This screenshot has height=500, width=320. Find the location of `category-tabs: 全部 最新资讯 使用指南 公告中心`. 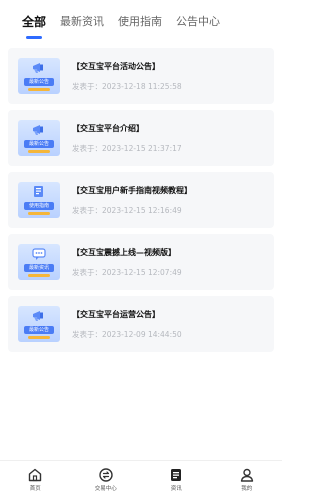

category-tabs: 全部 最新资讯 使用指南 公告中心 is located at coordinates (141, 29).